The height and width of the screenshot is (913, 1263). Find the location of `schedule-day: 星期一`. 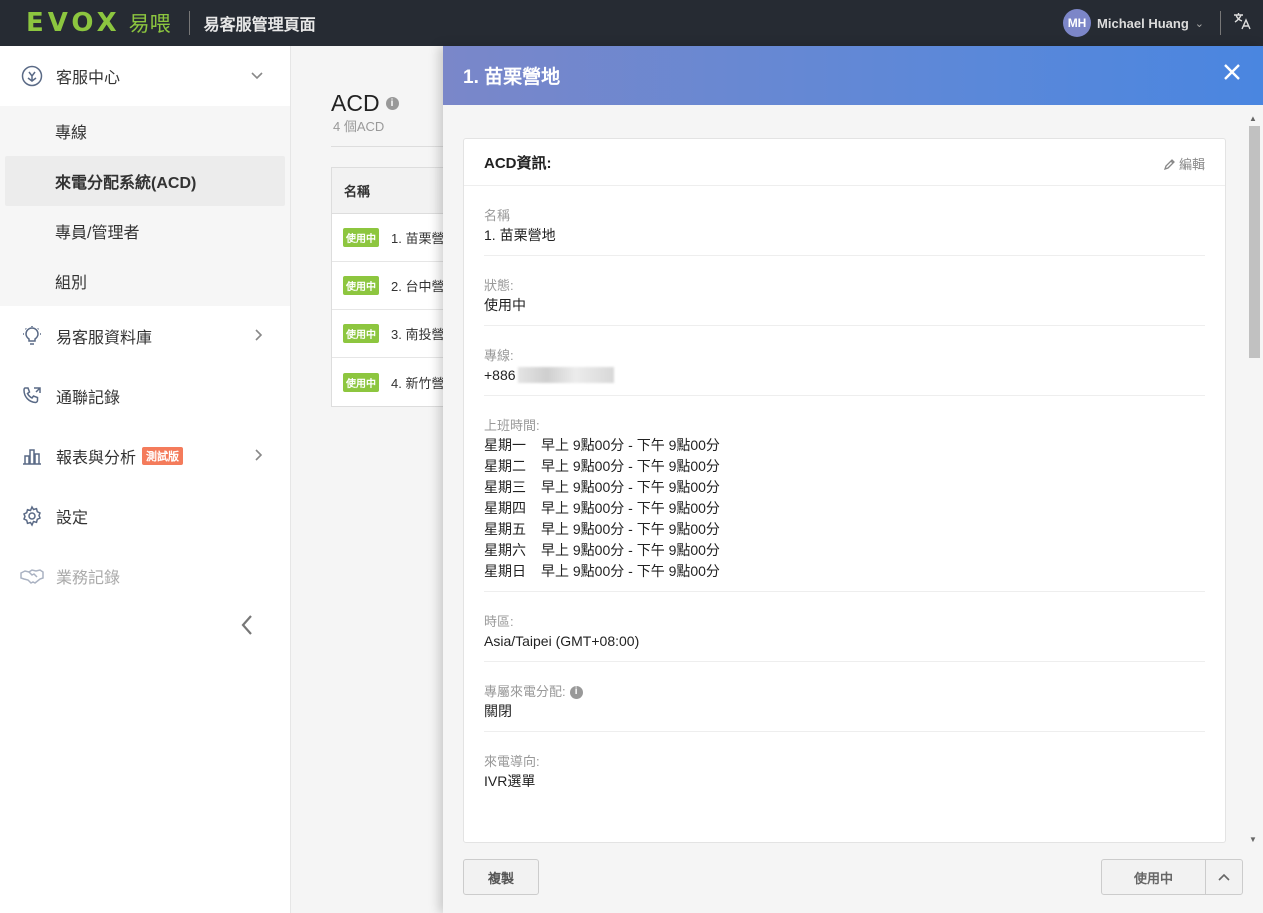

schedule-day: 星期一 is located at coordinates (505, 445).